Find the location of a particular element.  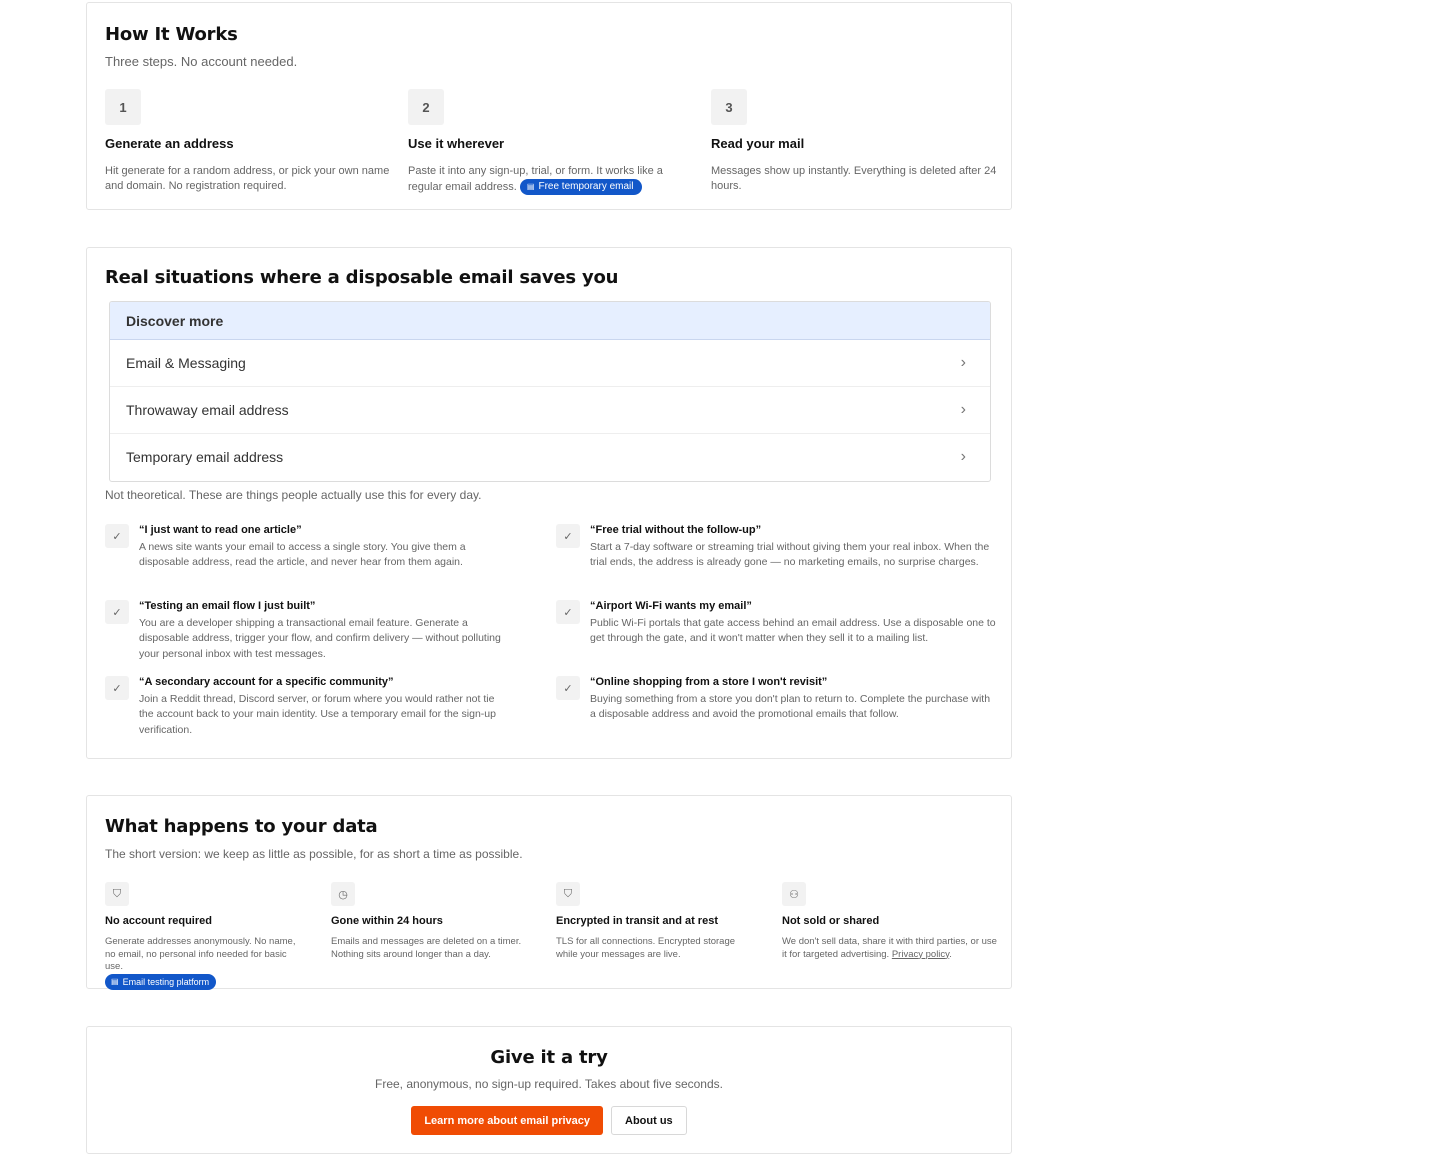

step-number: 2 is located at coordinates (426, 107).